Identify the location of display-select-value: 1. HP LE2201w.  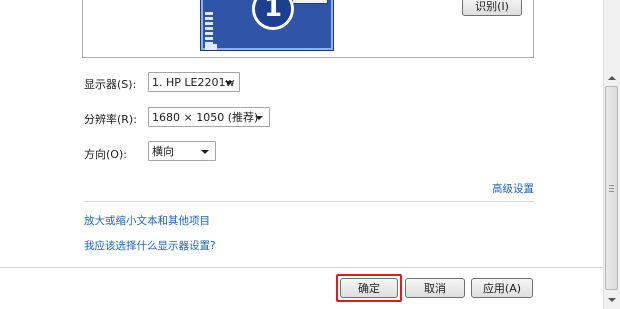
(193, 82).